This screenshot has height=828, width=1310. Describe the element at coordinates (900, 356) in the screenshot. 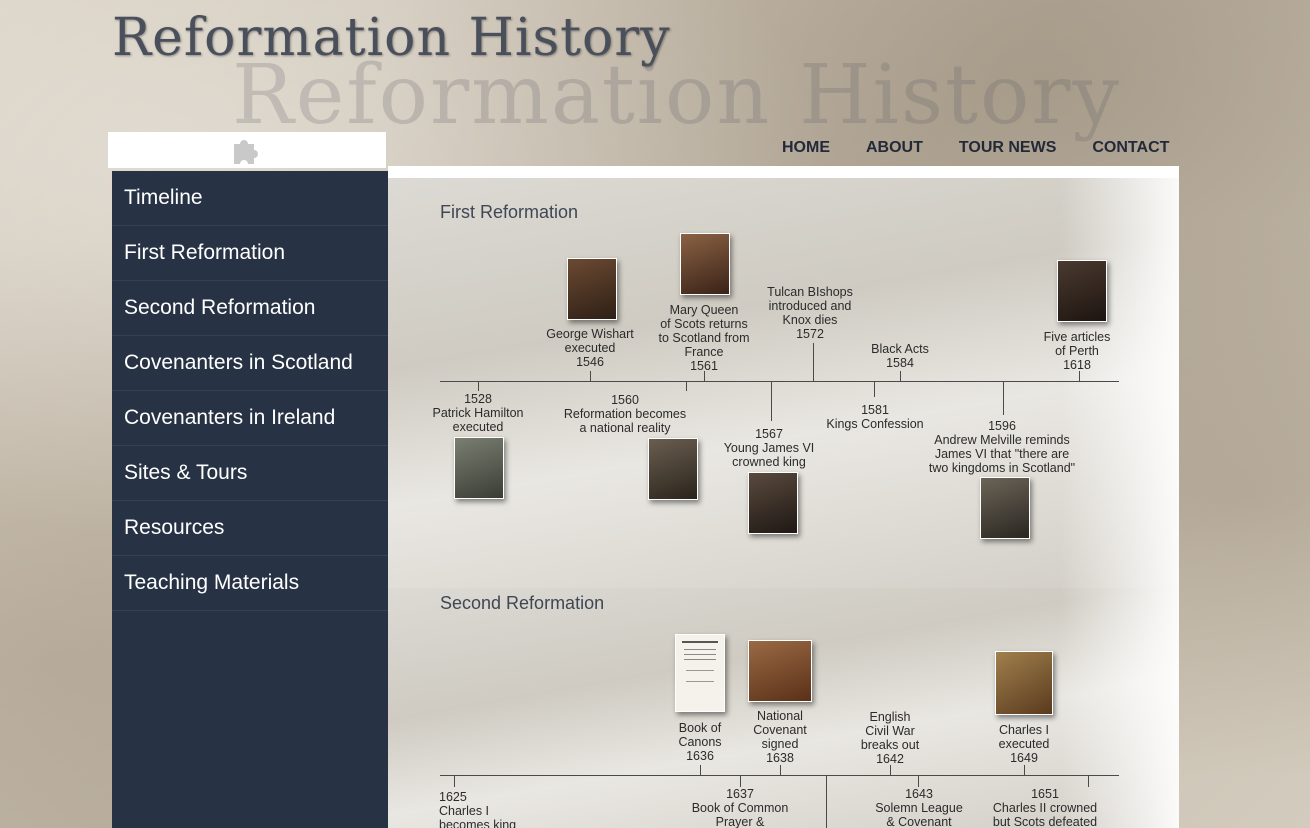

I see `event-black-acts: Black Acts 1584` at that location.